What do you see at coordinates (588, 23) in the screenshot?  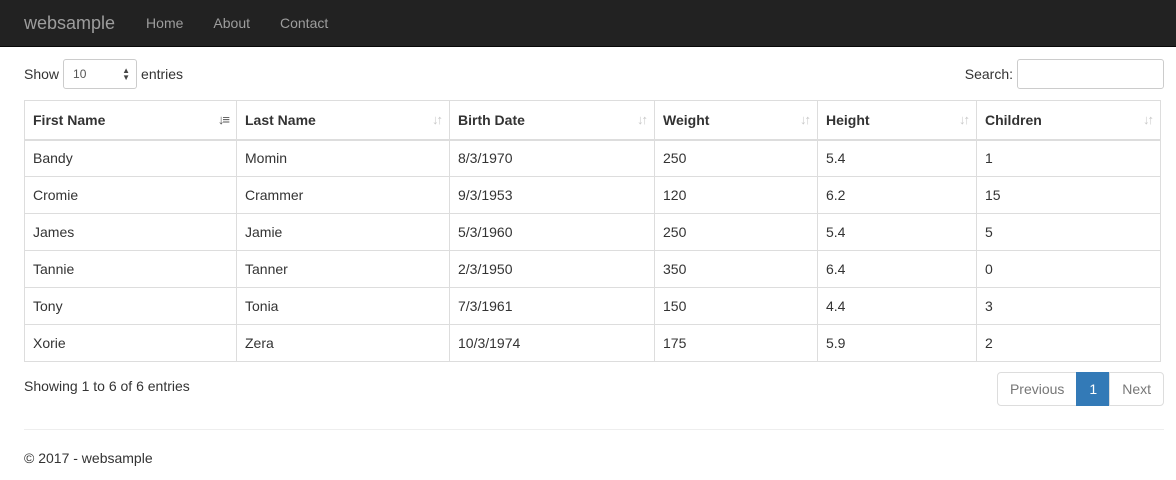 I see `navbar: websample Home About Contact` at bounding box center [588, 23].